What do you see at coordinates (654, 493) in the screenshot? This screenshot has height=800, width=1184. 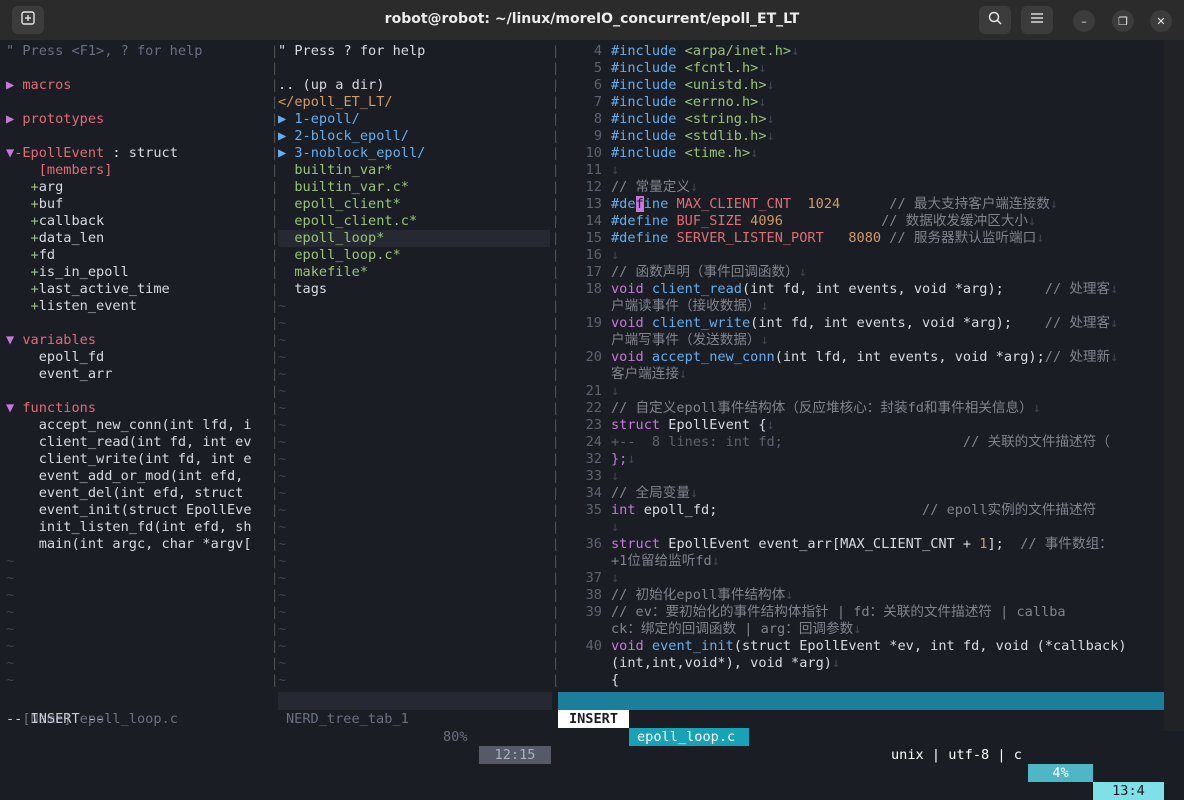 I see `code-line: // 全局变量↓` at bounding box center [654, 493].